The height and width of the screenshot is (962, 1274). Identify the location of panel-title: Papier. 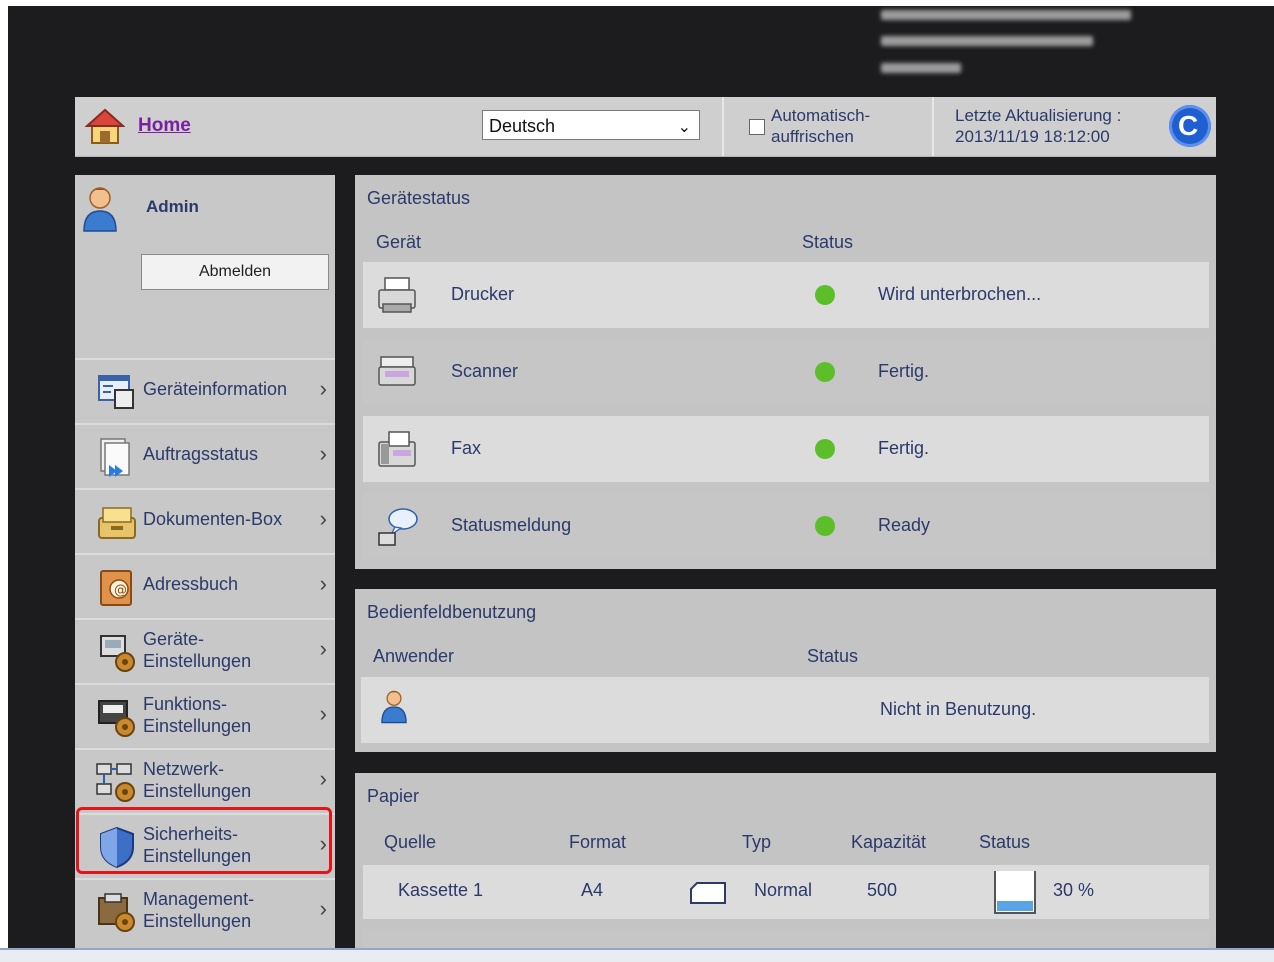
(393, 796).